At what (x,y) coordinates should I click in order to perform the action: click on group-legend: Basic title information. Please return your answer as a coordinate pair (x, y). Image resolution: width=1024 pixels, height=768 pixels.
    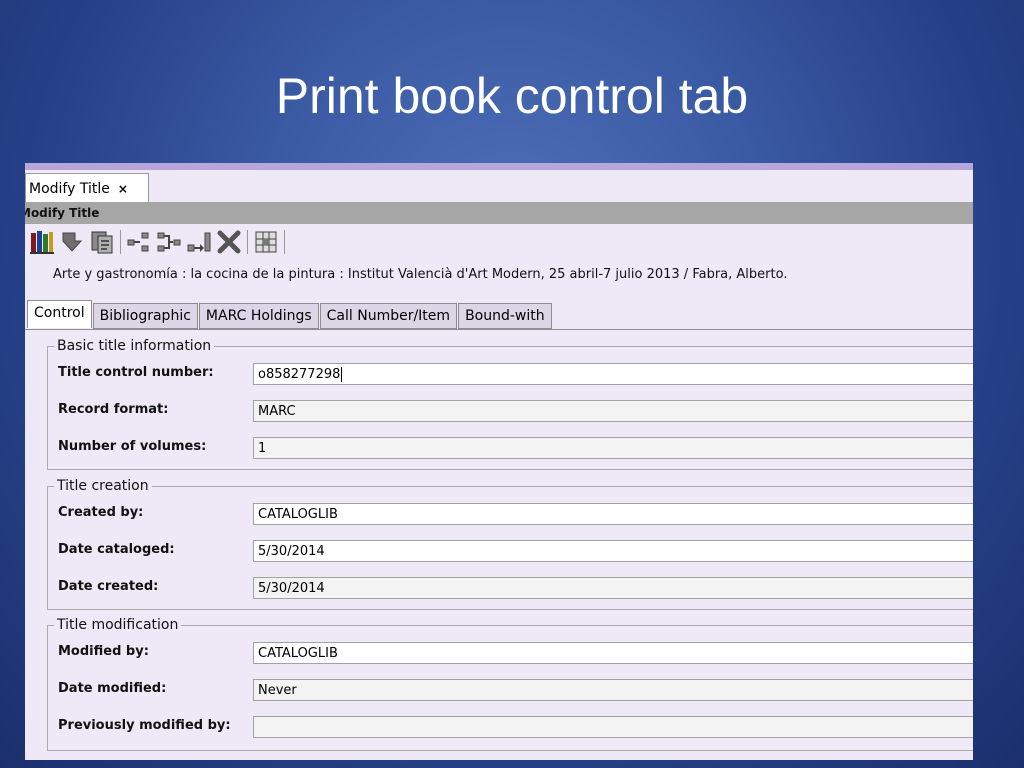
    Looking at the image, I should click on (134, 346).